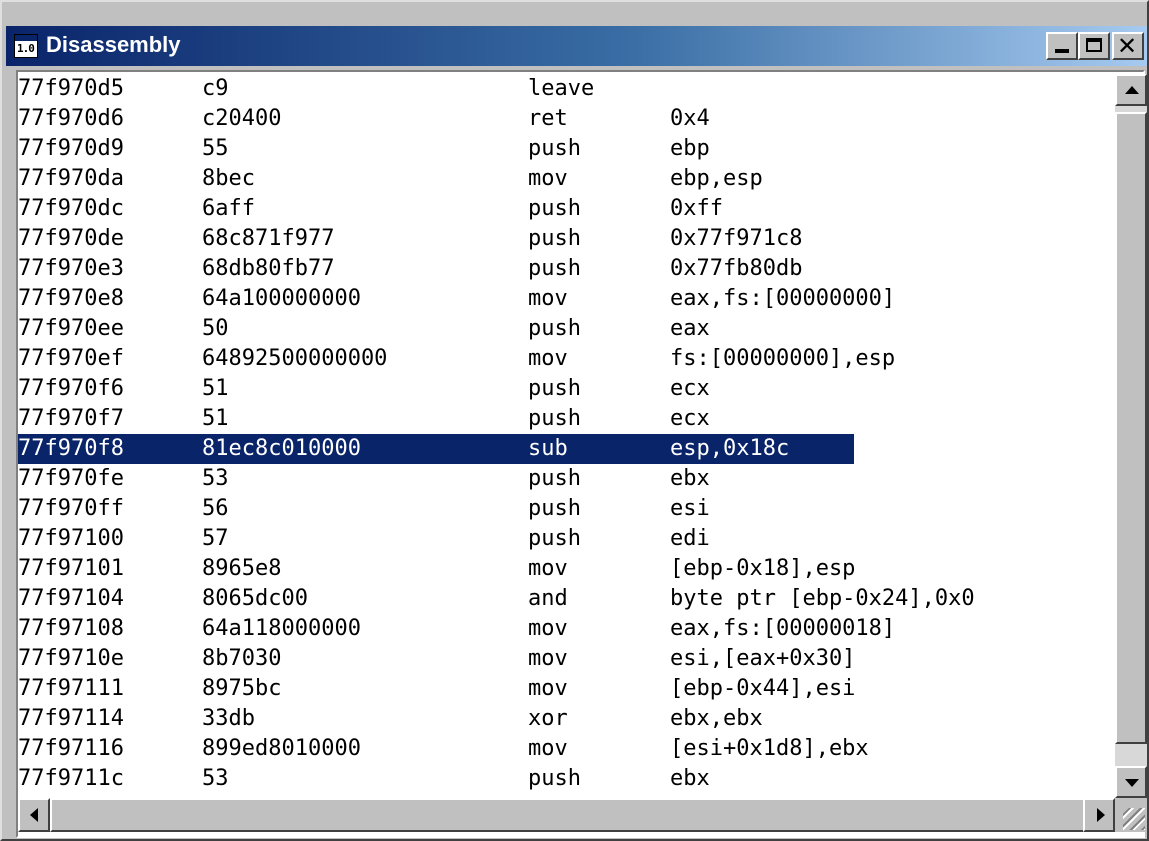  Describe the element at coordinates (71, 538) in the screenshot. I see `instruction-address: 77f97100` at that location.